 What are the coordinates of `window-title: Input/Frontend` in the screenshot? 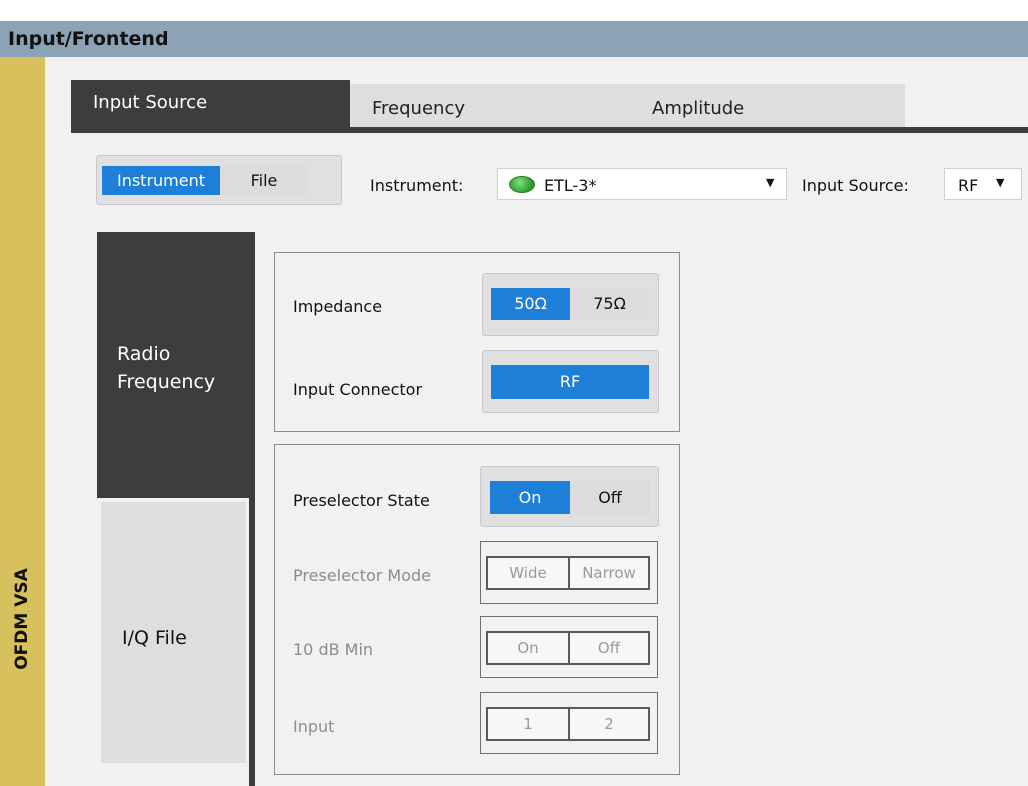 It's located at (88, 39).